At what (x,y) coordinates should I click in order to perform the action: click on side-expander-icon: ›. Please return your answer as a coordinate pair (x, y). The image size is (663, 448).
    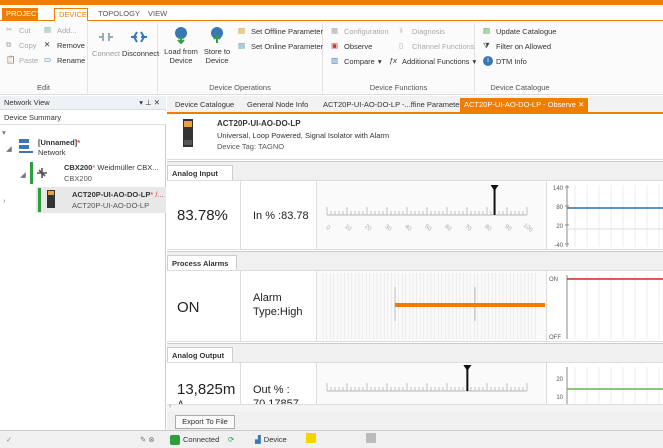
    Looking at the image, I should click on (4, 200).